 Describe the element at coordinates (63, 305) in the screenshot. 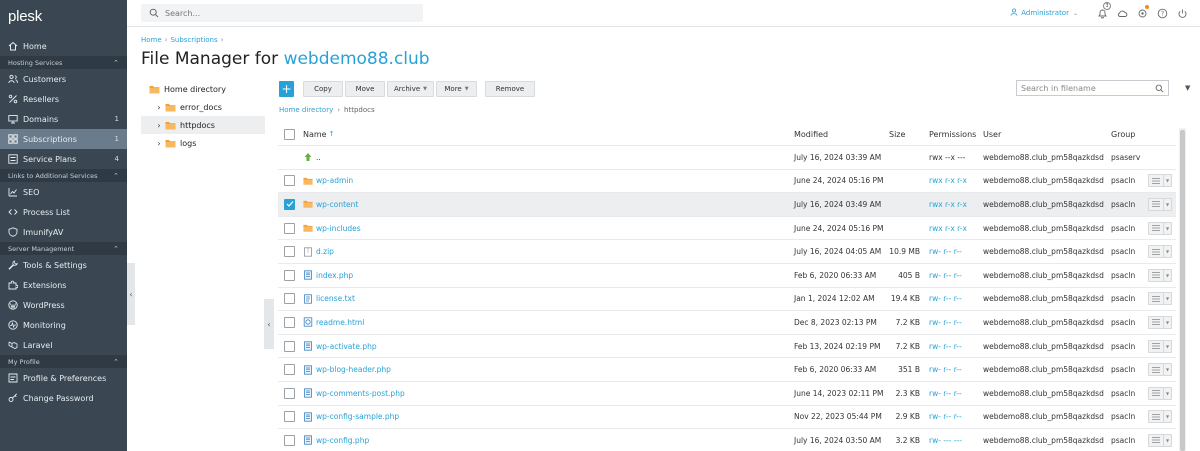

I see `sidebar-item-wordpress: WordPress` at that location.